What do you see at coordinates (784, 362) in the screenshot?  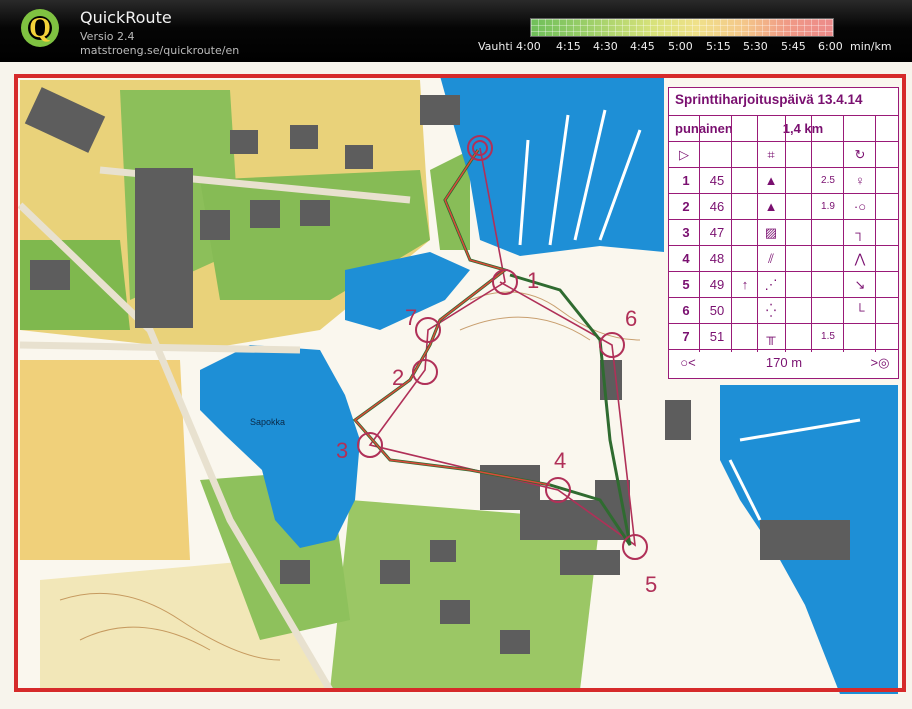 I see `finish-distance: 170 m` at bounding box center [784, 362].